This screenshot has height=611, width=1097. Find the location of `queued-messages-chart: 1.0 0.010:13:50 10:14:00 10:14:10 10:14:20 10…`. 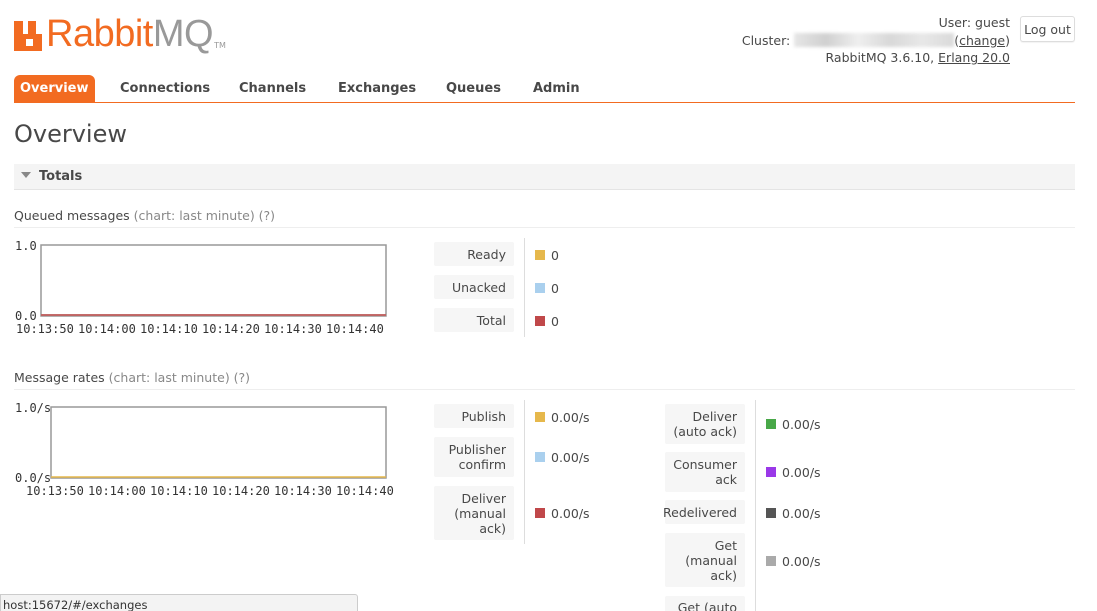

queued-messages-chart: 1.0 0.010:13:50 10:14:00 10:14:10 10:14:20 10… is located at coordinates (201, 287).